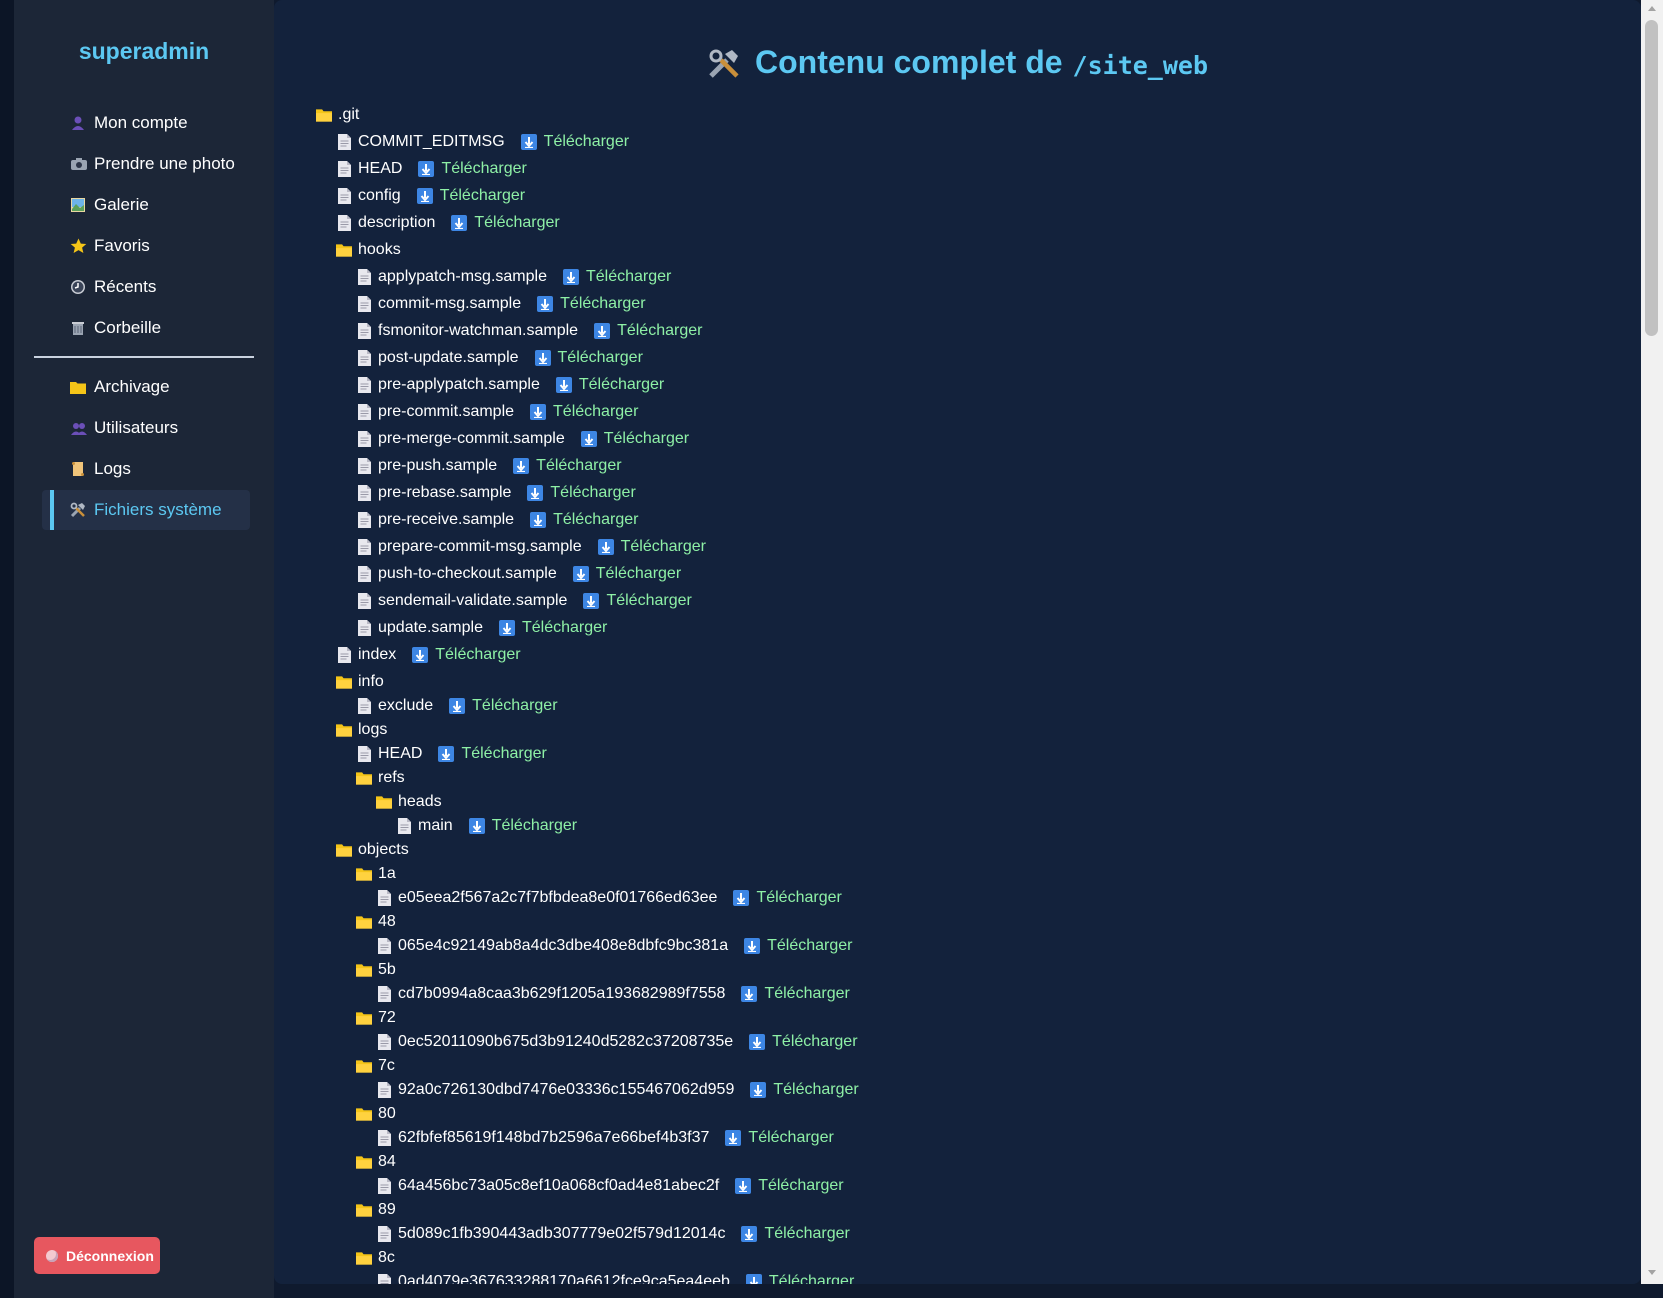  I want to click on trash-icon, so click(80, 328).